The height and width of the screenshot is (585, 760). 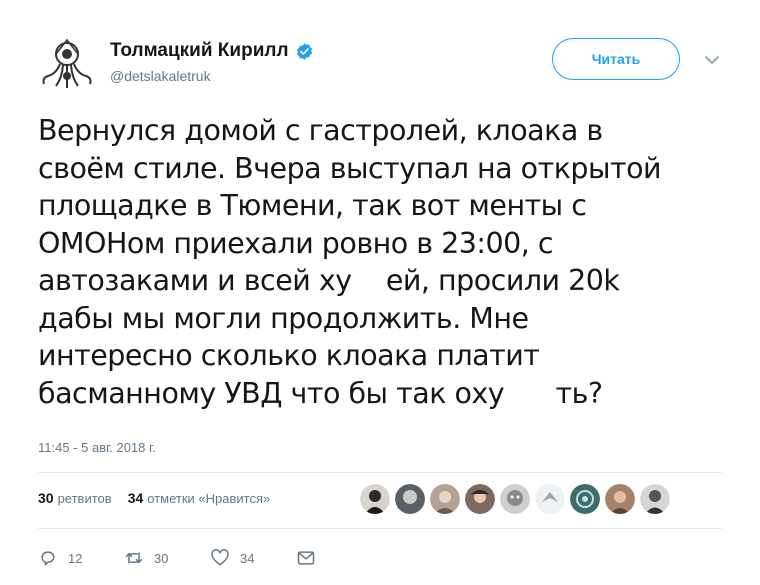 I want to click on tweet-text-line: Вернулся домой с гастролей, клоака в, so click(x=320, y=130).